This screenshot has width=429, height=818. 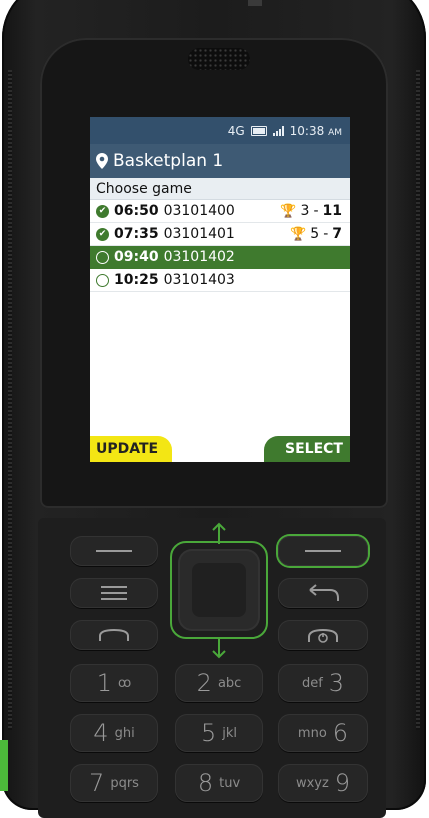 I want to click on list-heading: Choose game, so click(x=220, y=189).